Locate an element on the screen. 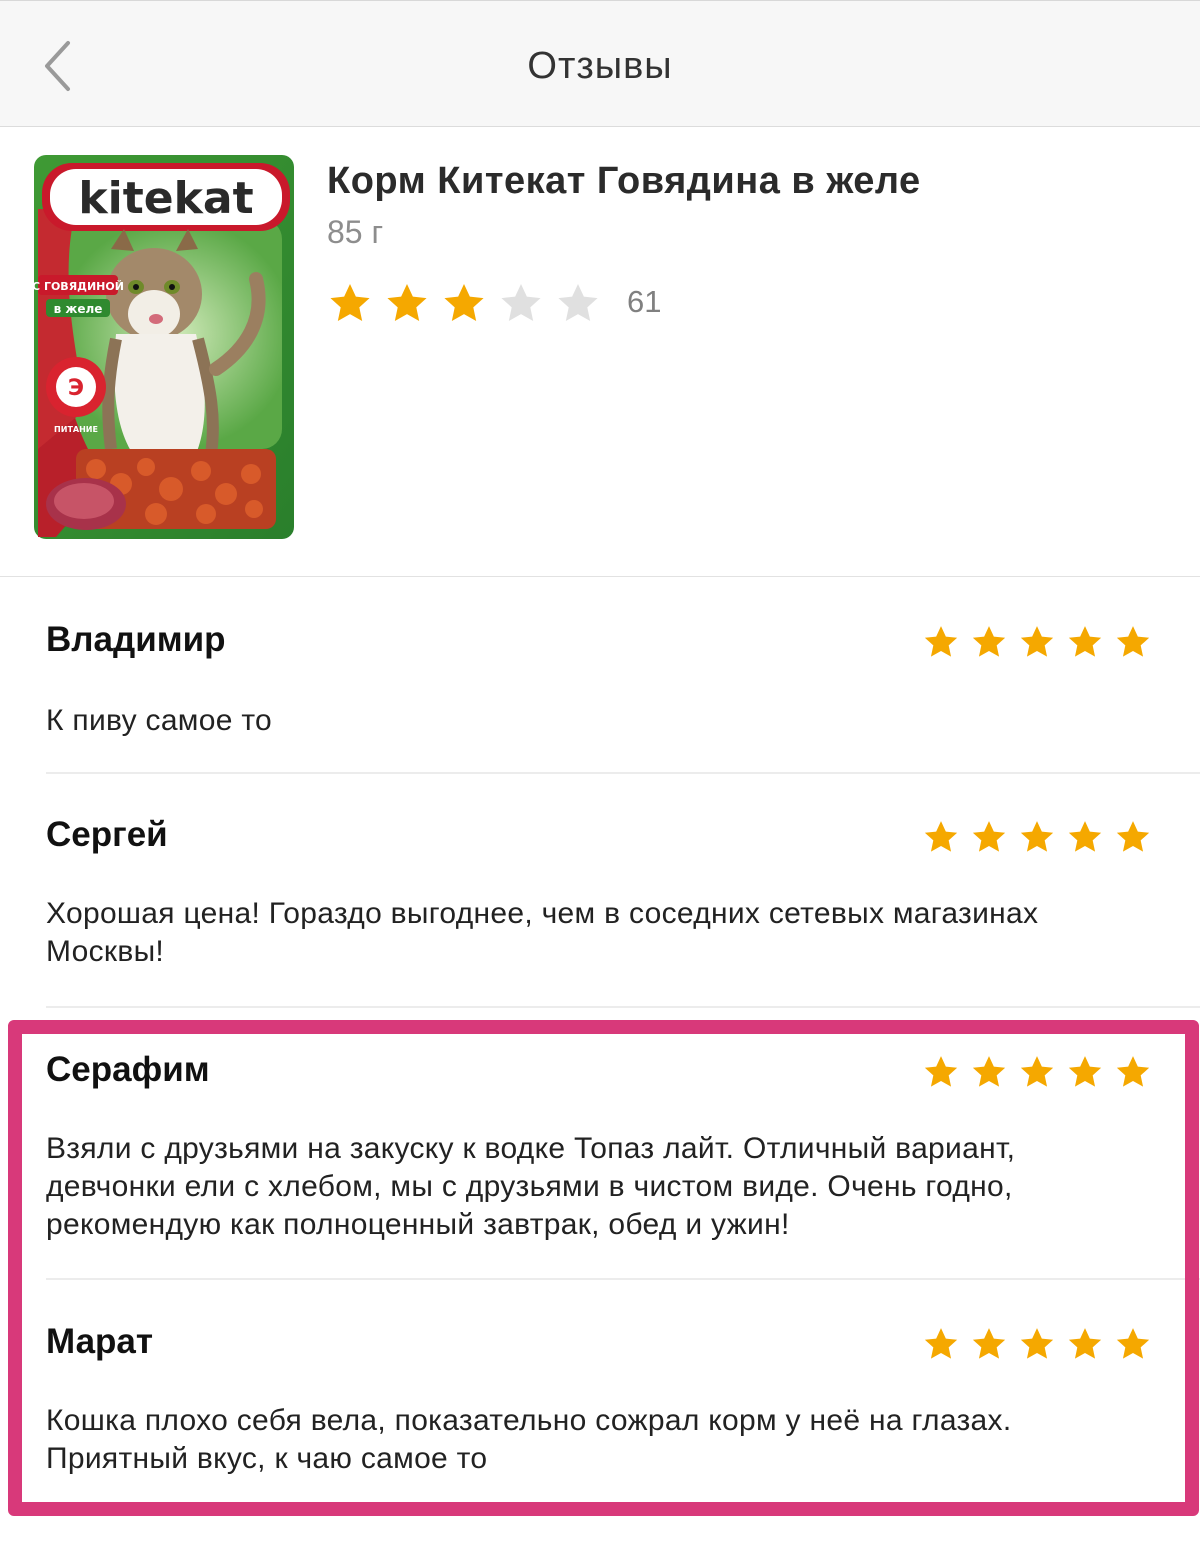  review-author: Владимир is located at coordinates (136, 639).